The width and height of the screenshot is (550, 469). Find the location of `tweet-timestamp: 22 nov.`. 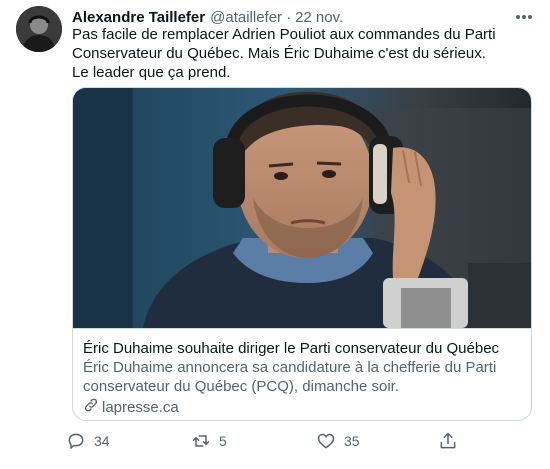

tweet-timestamp: 22 nov. is located at coordinates (319, 17).